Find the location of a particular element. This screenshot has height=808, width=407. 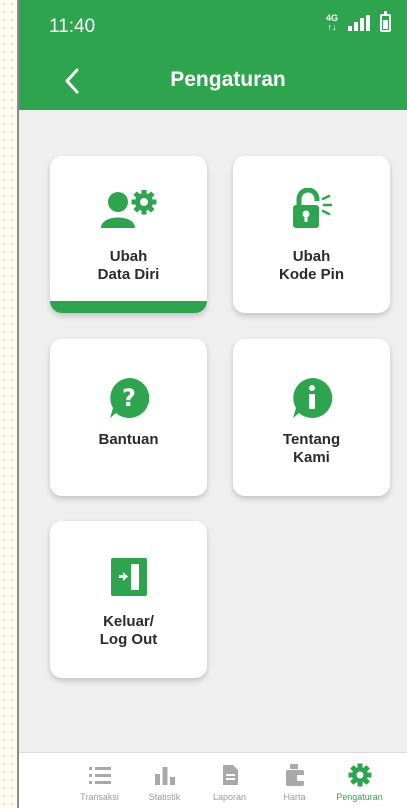

info-bubble-icon is located at coordinates (311, 398).